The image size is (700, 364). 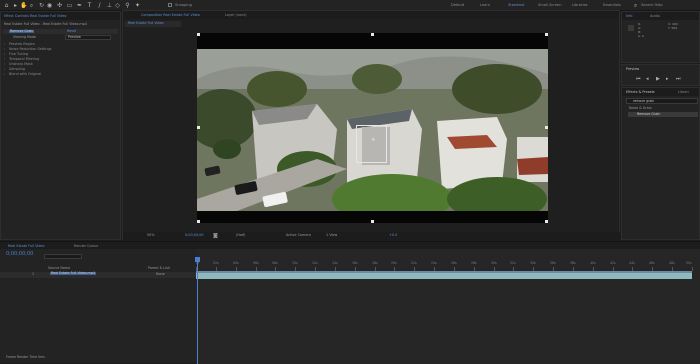 I want to click on pan-behind-icon: ✣, so click(x=59, y=5).